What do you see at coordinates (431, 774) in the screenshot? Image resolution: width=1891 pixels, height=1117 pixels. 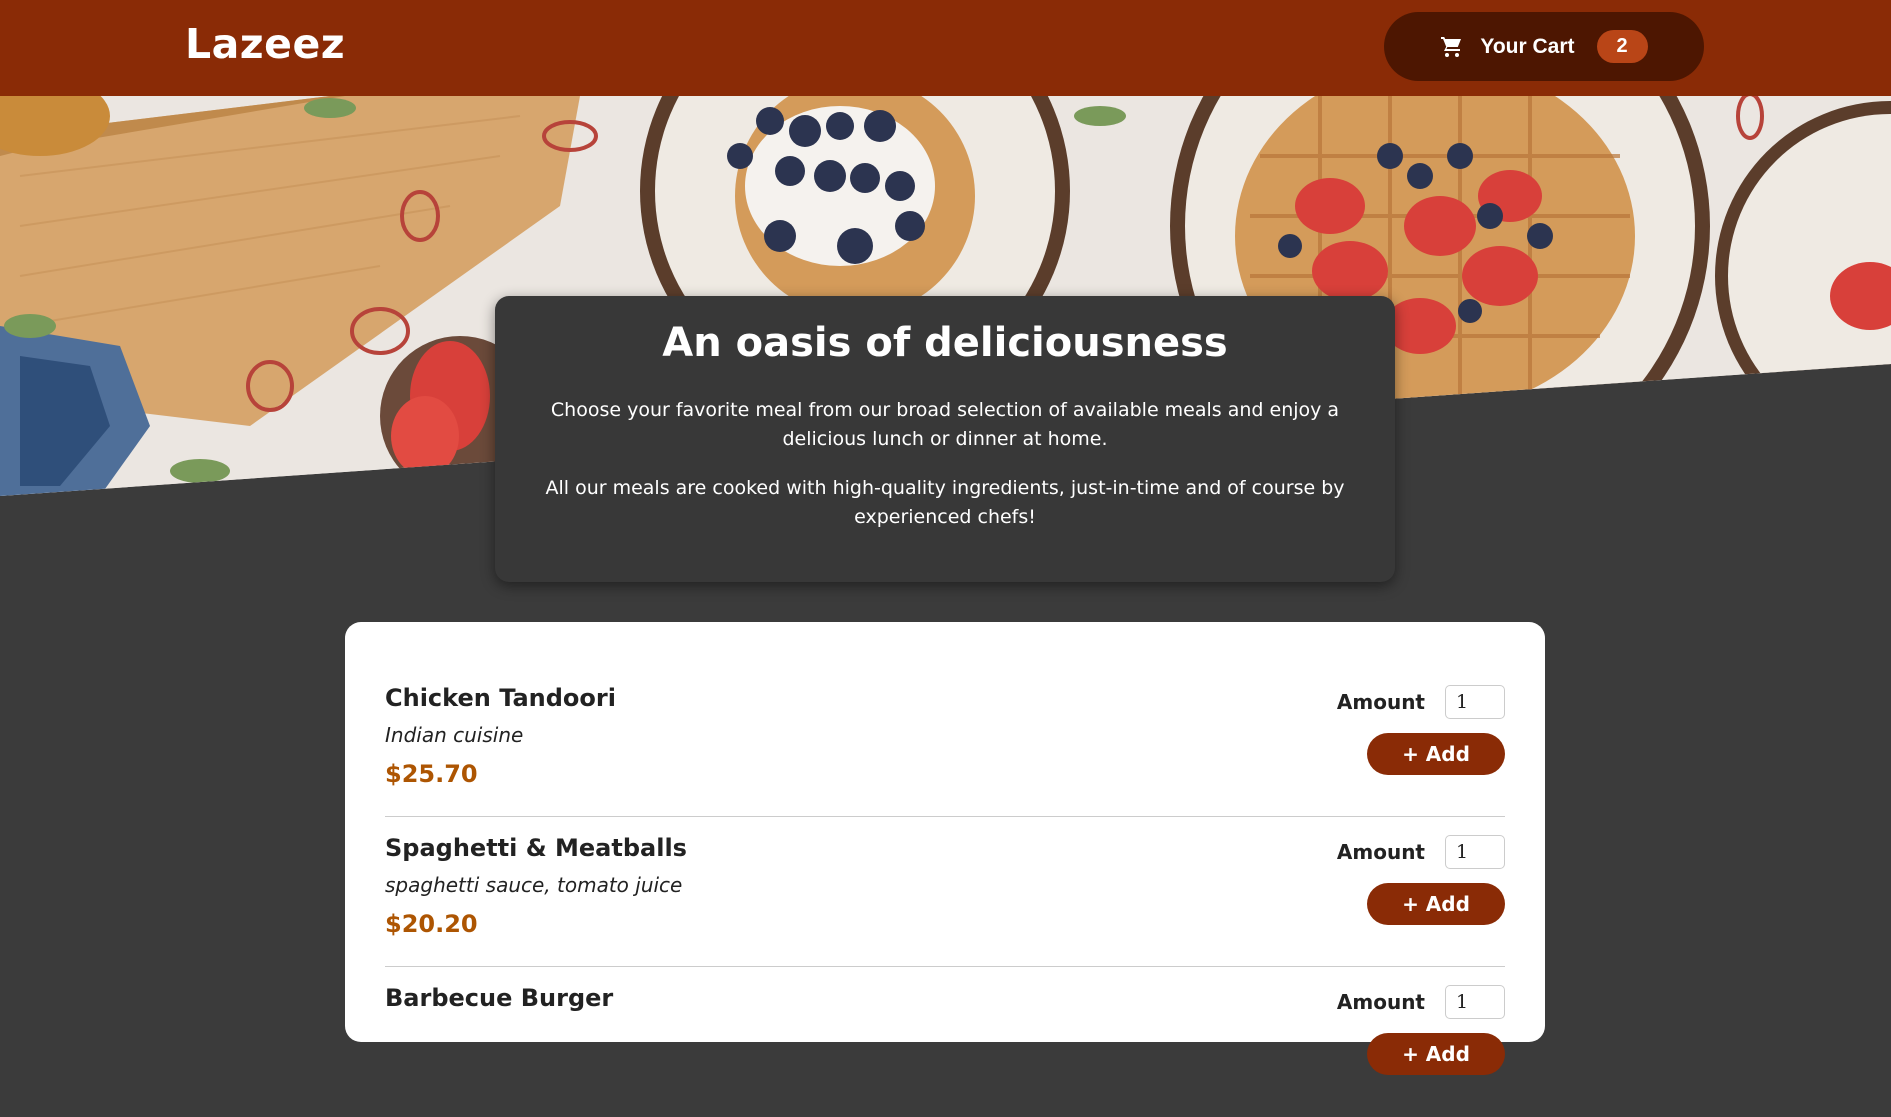 I see `meal-price: $25.70` at bounding box center [431, 774].